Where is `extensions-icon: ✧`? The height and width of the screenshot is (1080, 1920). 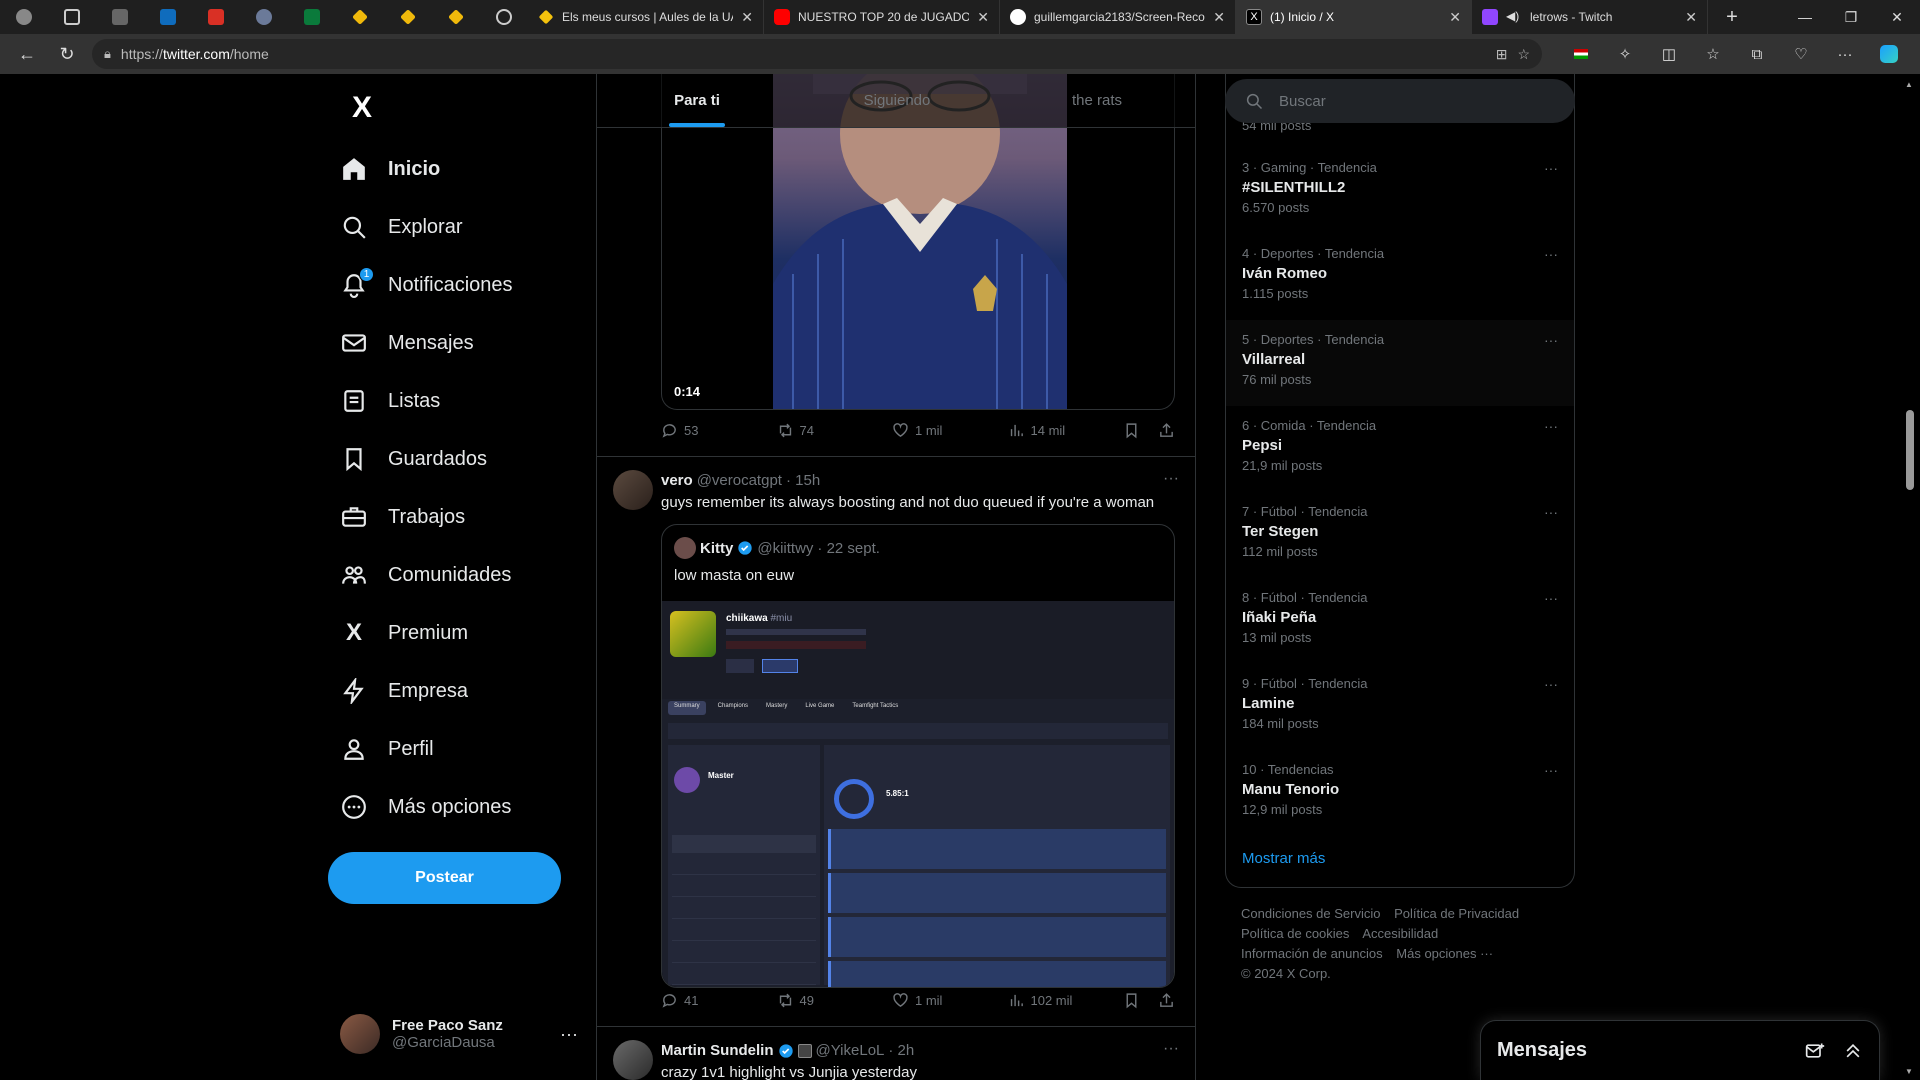 extensions-icon: ✧ is located at coordinates (1625, 54).